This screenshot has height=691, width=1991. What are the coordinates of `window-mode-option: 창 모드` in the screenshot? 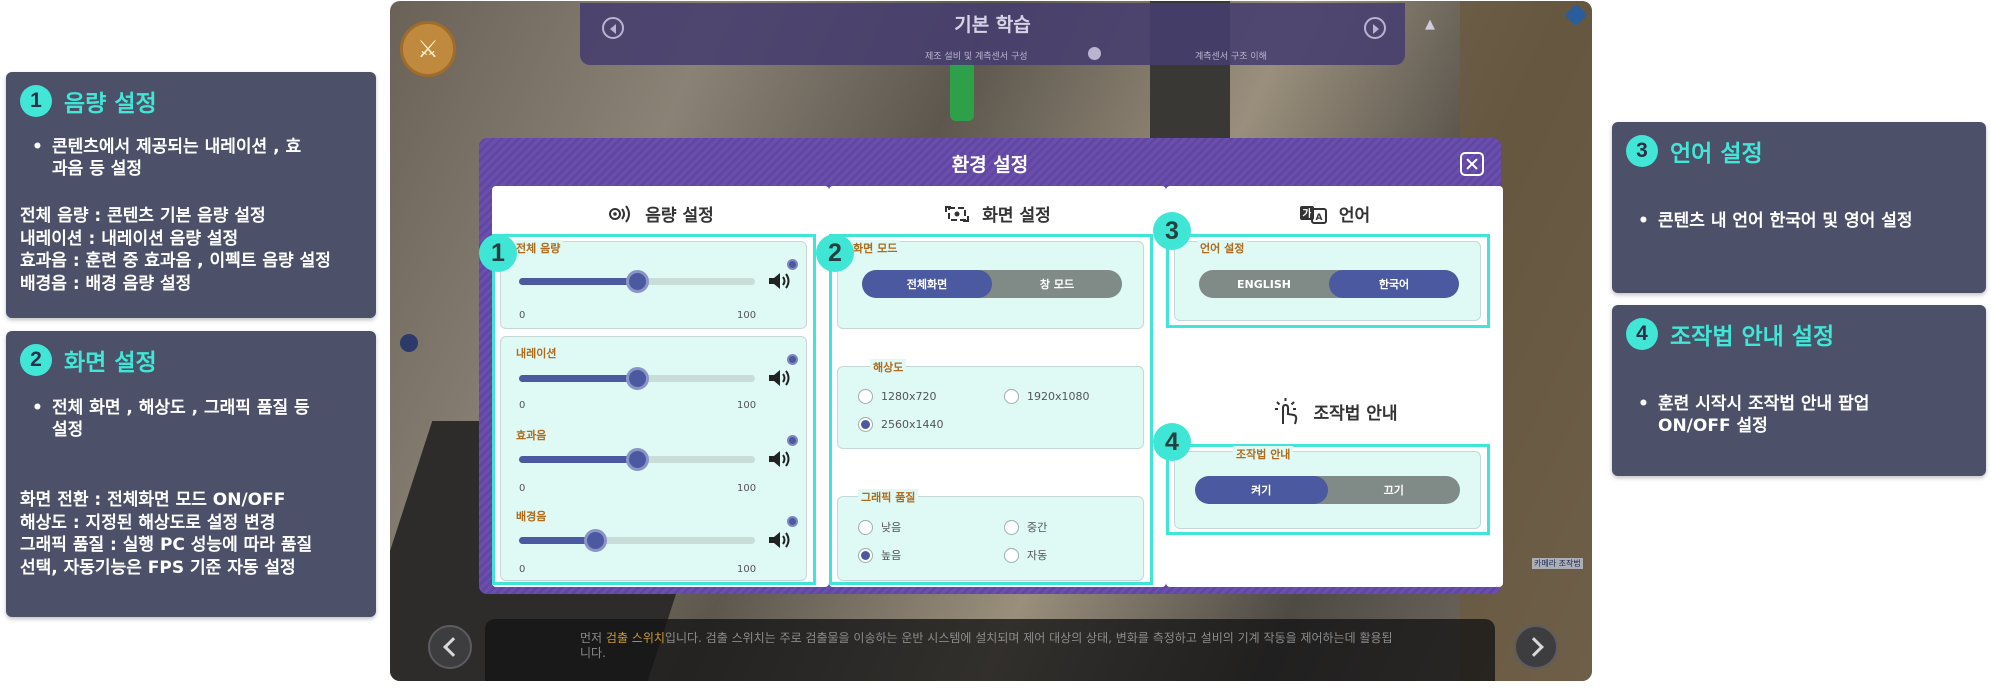 It's located at (1057, 284).